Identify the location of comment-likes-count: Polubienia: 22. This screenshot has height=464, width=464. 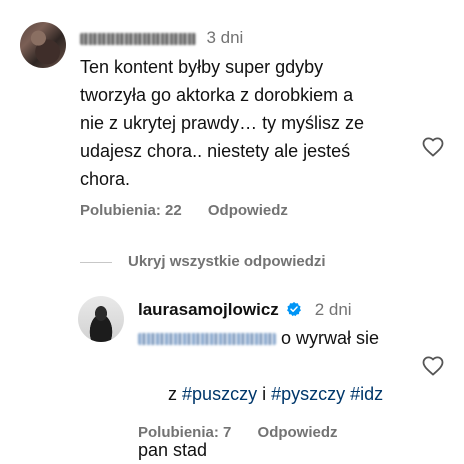
(131, 210).